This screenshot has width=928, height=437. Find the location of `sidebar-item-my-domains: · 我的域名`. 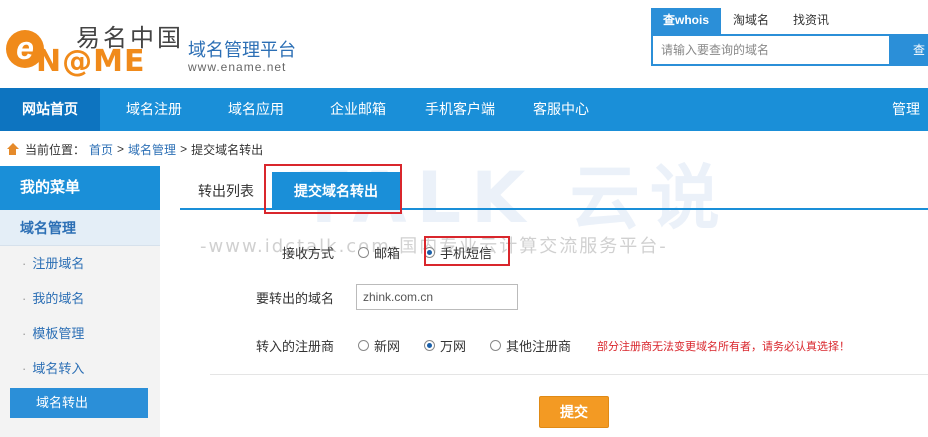

sidebar-item-my-domains: · 我的域名 is located at coordinates (80, 298).